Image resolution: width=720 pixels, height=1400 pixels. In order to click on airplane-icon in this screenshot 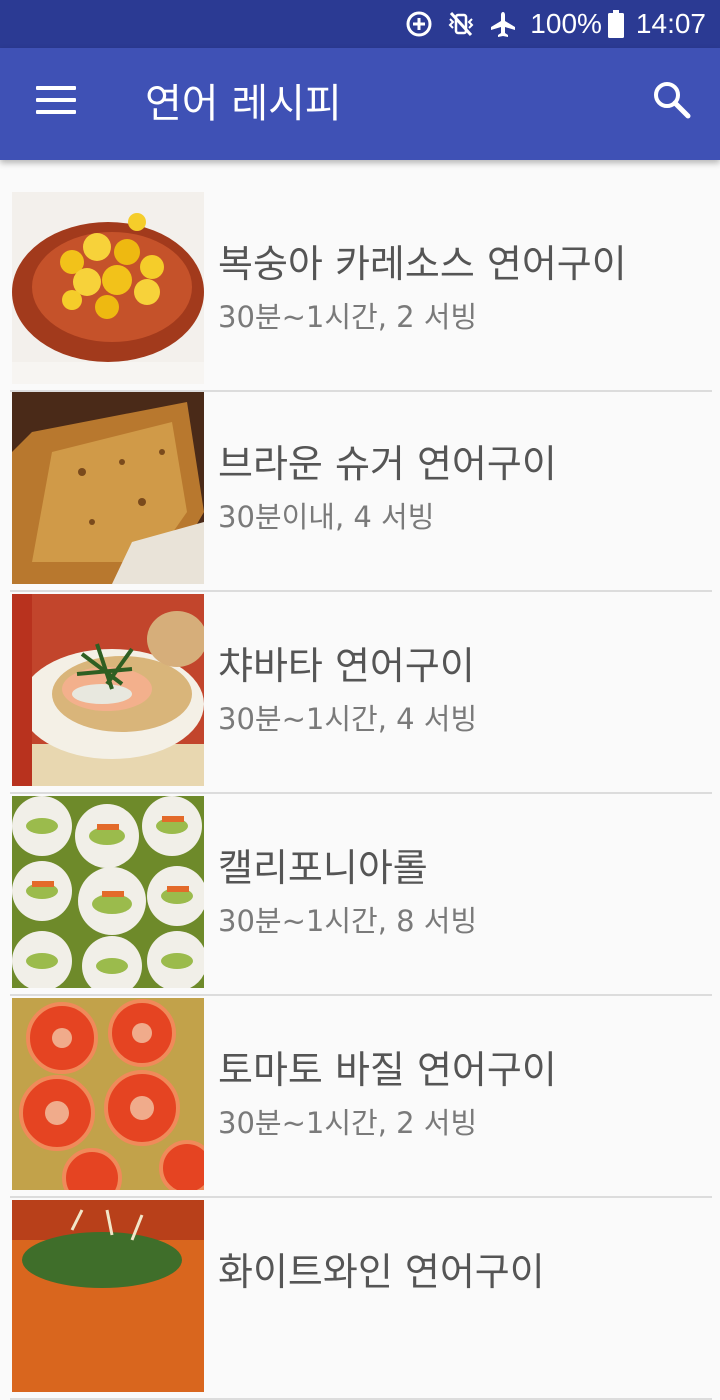, I will do `click(503, 24)`.